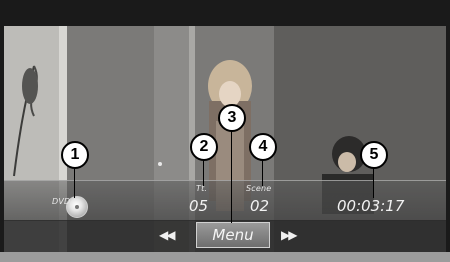 The image size is (450, 262). Describe the element at coordinates (373, 183) in the screenshot. I see `callout-5-leader` at that location.